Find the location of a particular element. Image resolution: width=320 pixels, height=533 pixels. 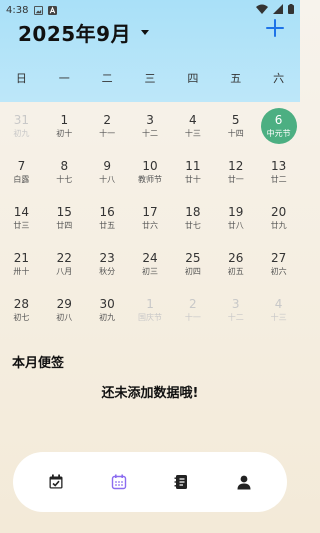

tab-notes is located at coordinates (181, 482).